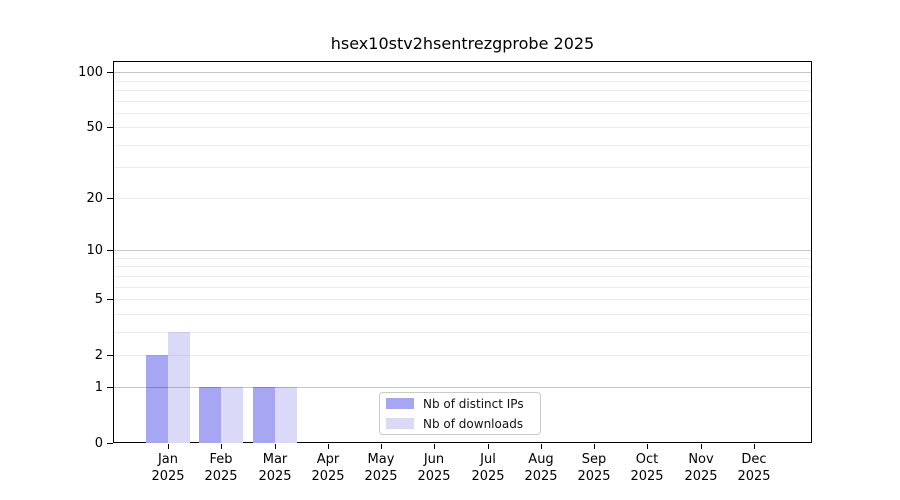 This screenshot has height=500, width=900. I want to click on x-tick-mark-mar, so click(275, 446).